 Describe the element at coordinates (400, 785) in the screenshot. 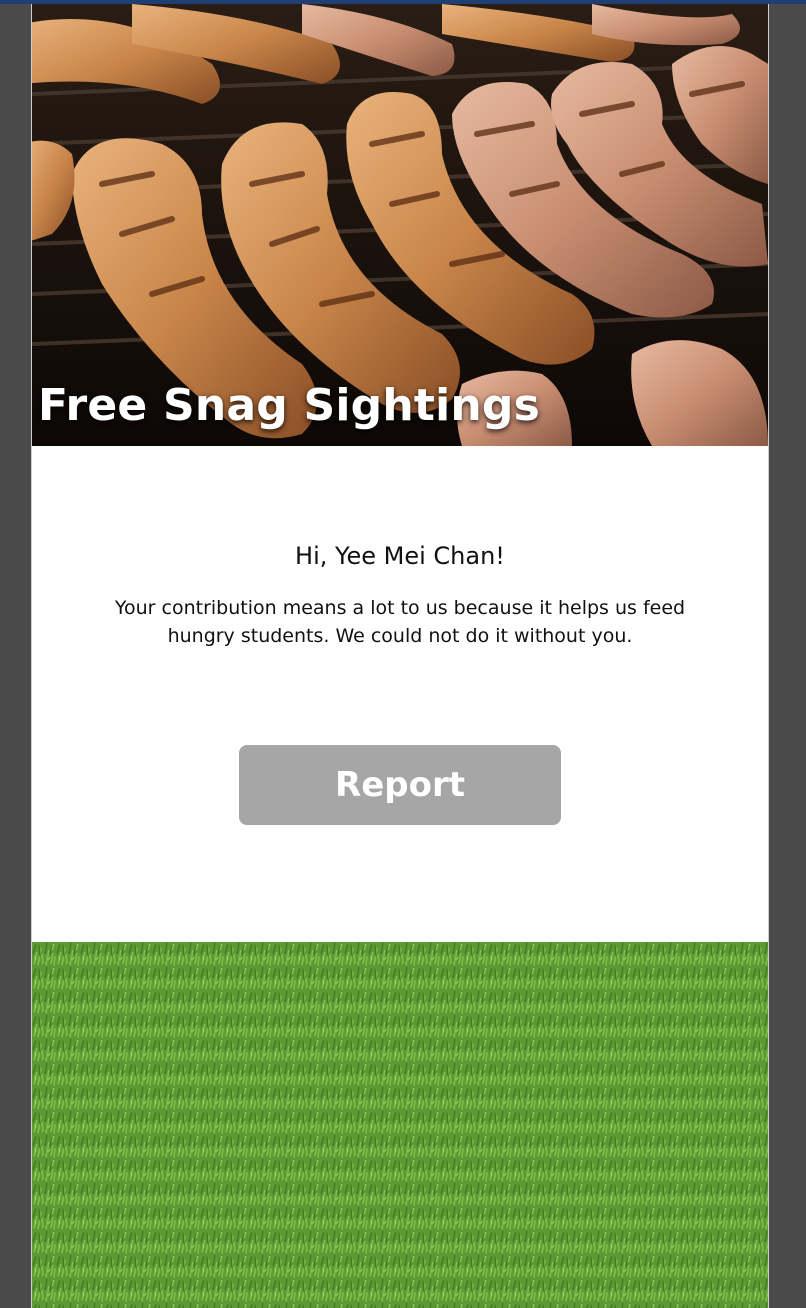

I see `report-button: Report` at that location.